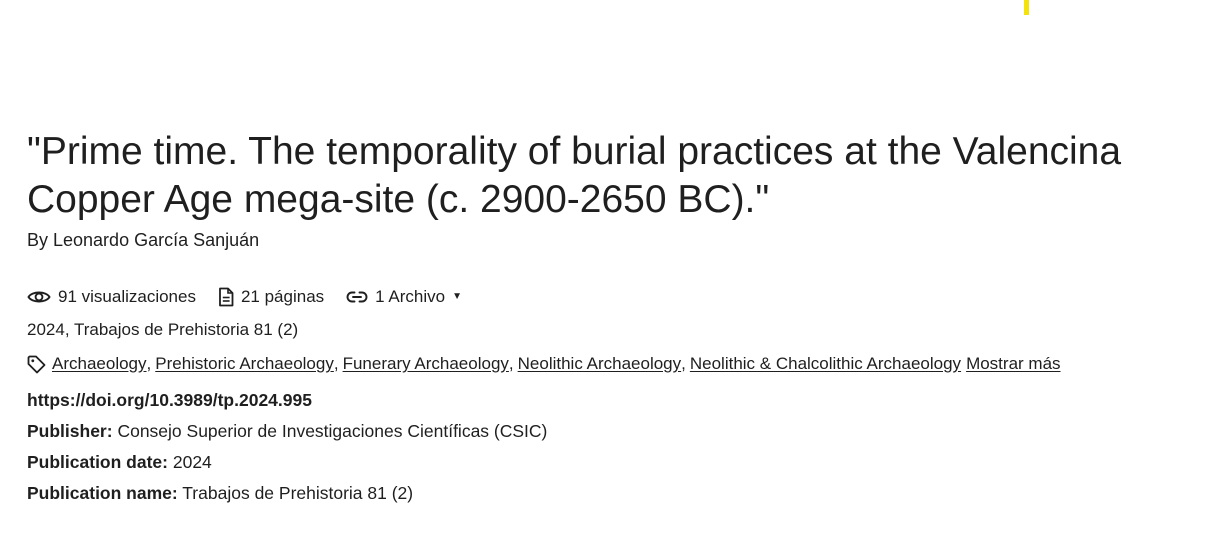 The width and height of the screenshot is (1215, 533). What do you see at coordinates (192, 462) in the screenshot?
I see `publication-date-value: 2024` at bounding box center [192, 462].